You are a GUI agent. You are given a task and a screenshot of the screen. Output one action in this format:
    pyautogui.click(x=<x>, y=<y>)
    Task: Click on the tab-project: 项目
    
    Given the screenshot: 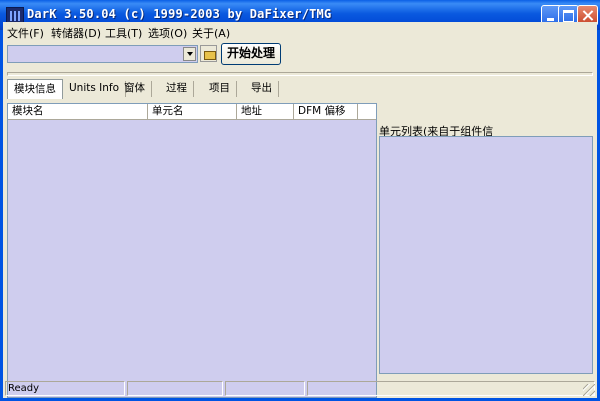 What is the action you would take?
    pyautogui.click(x=220, y=89)
    